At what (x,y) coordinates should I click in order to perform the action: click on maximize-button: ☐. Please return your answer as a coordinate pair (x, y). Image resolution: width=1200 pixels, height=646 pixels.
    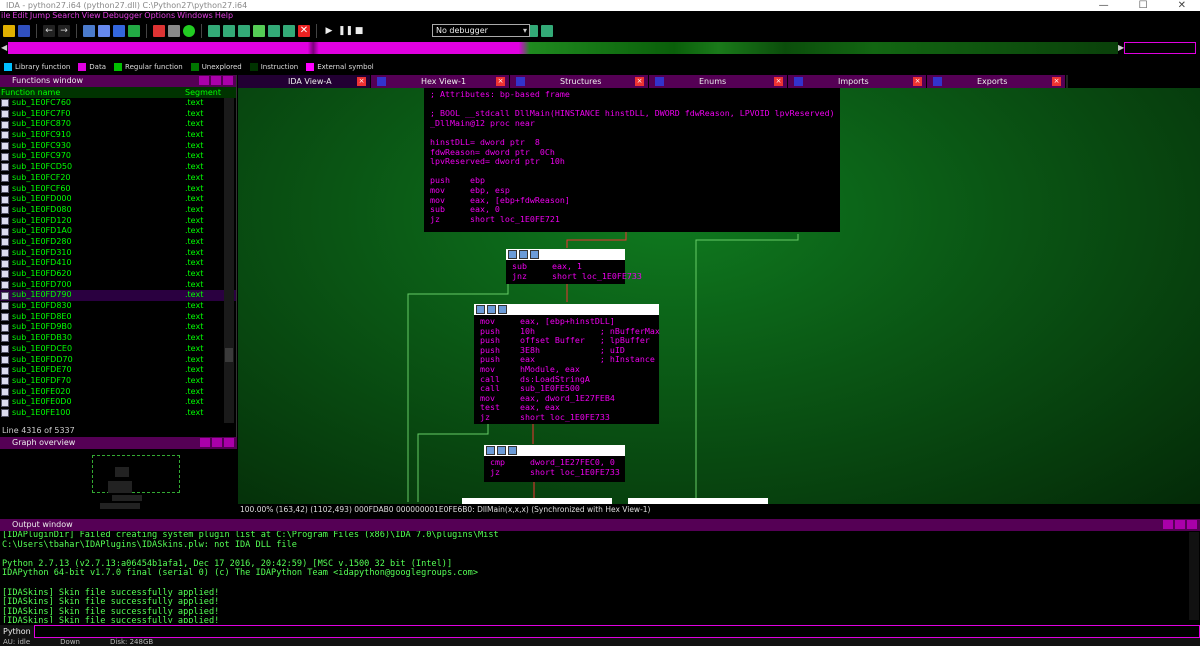
    Looking at the image, I should click on (1143, 5).